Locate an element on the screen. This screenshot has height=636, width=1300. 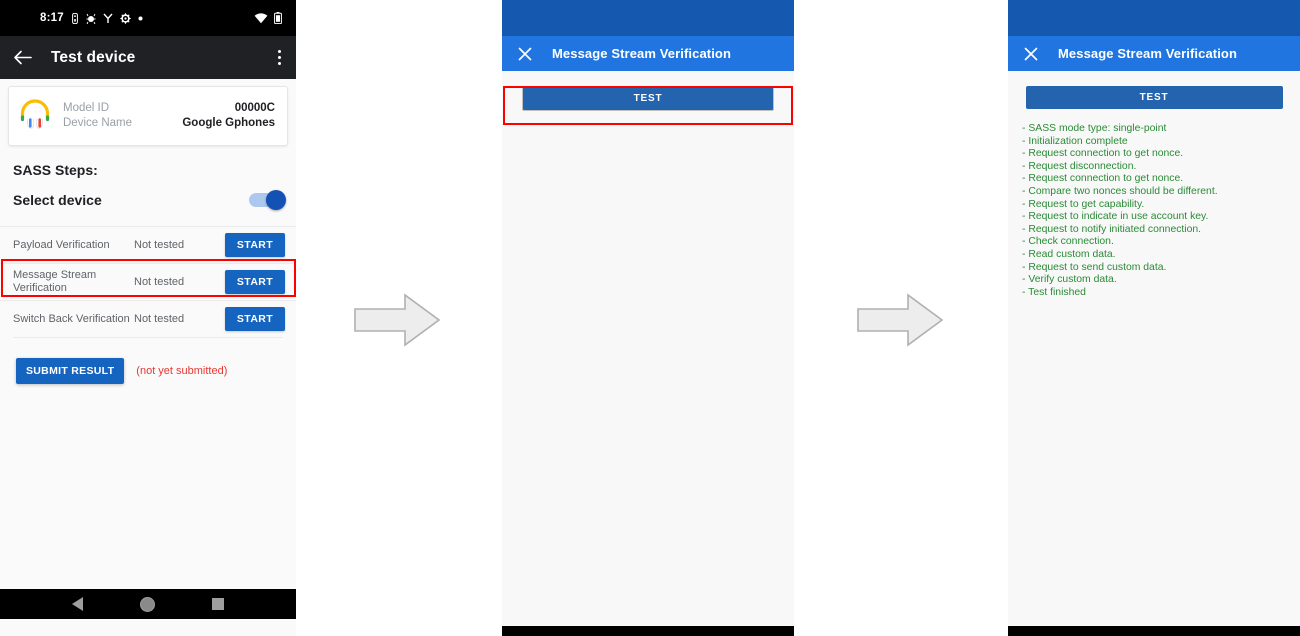
debug-icon is located at coordinates (91, 18).